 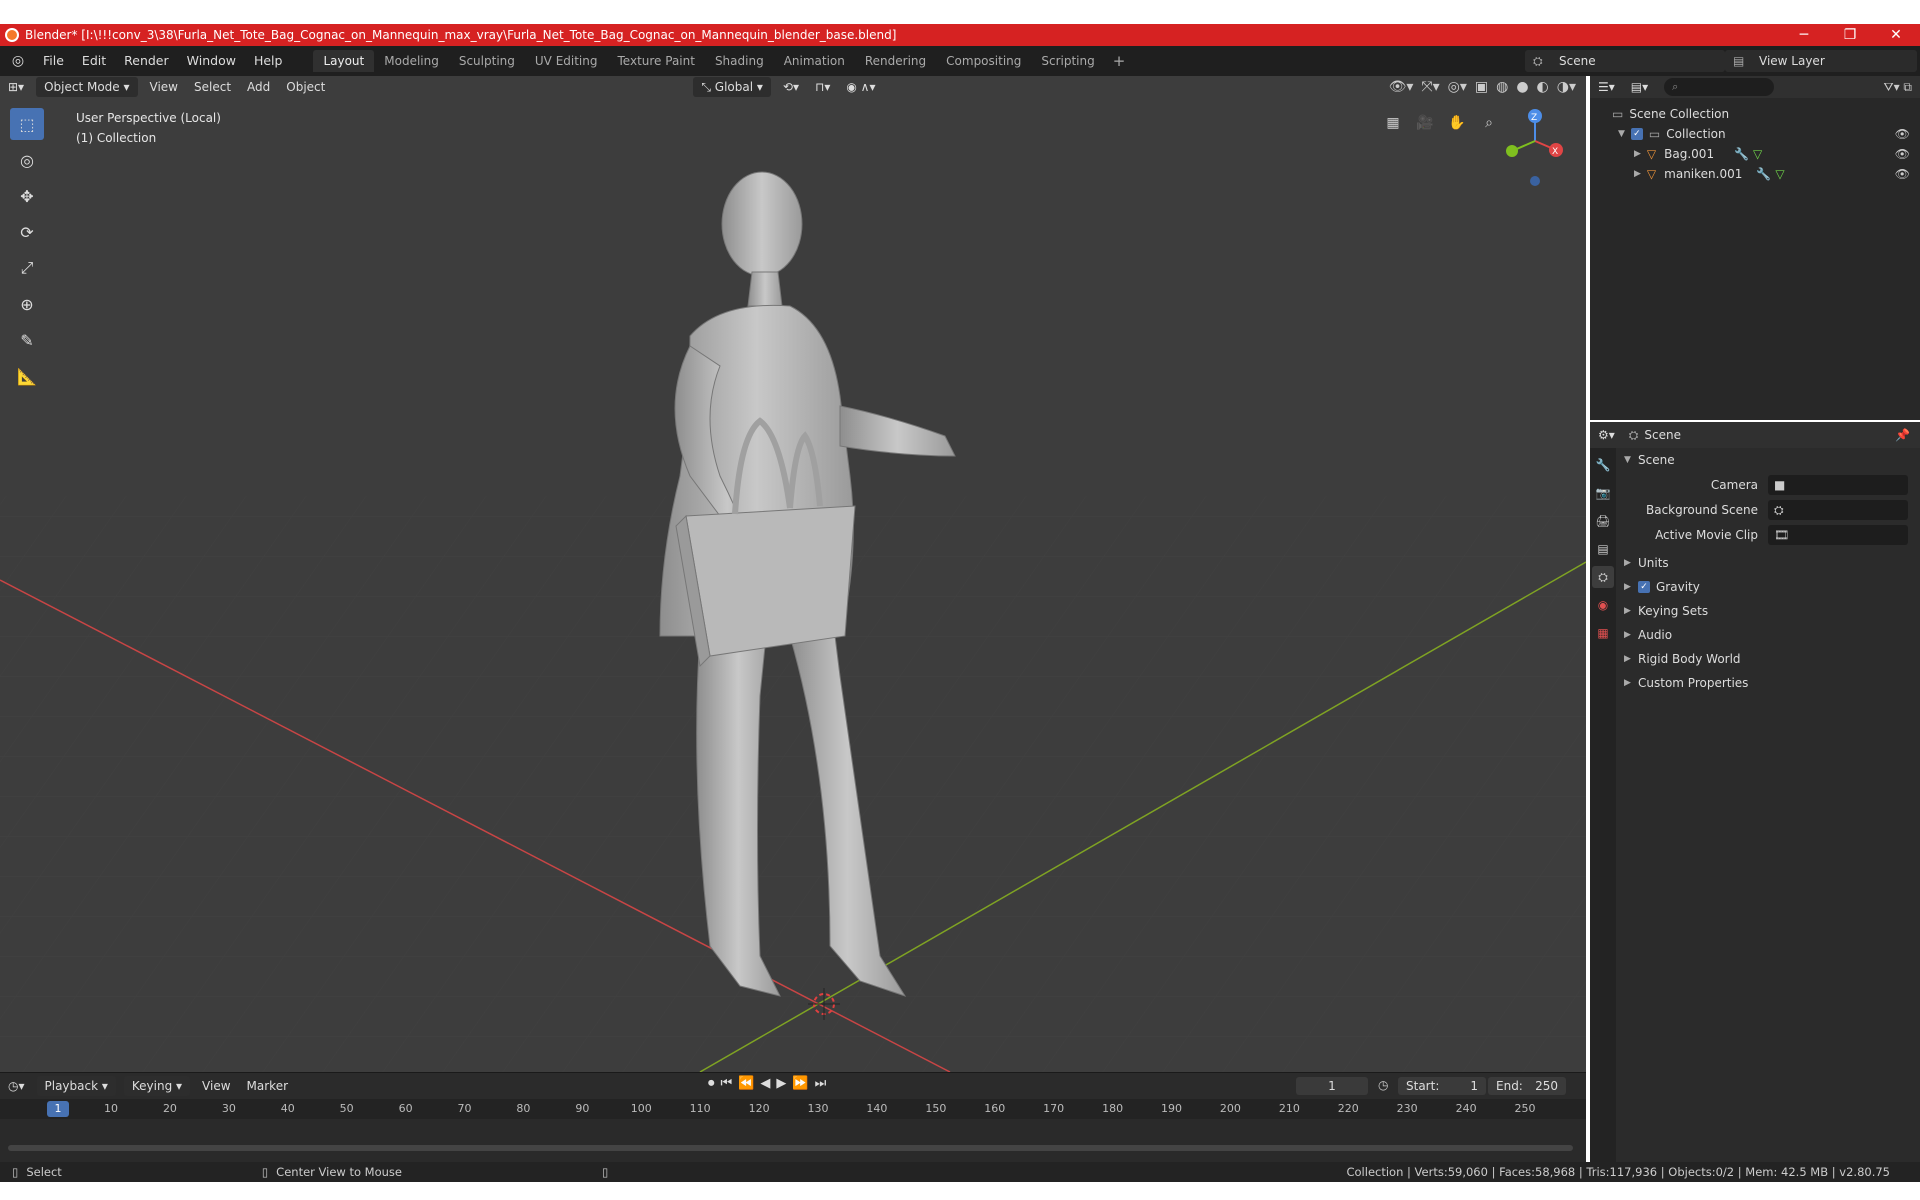 What do you see at coordinates (821, 1083) in the screenshot?
I see `jump-end-icon: ⏭` at bounding box center [821, 1083].